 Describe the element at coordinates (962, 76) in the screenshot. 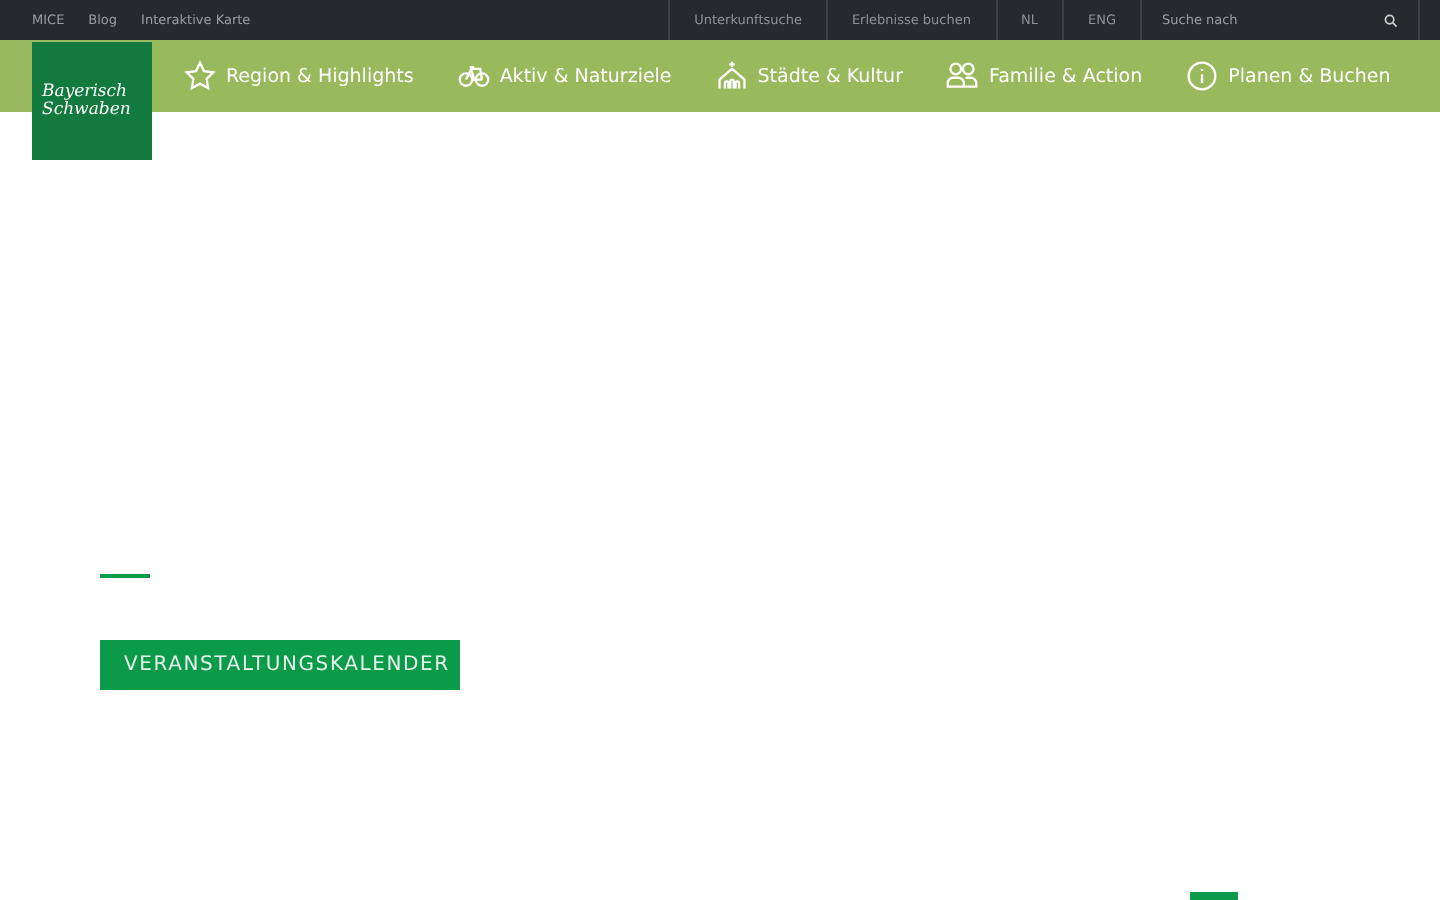

I see `people-icon` at that location.